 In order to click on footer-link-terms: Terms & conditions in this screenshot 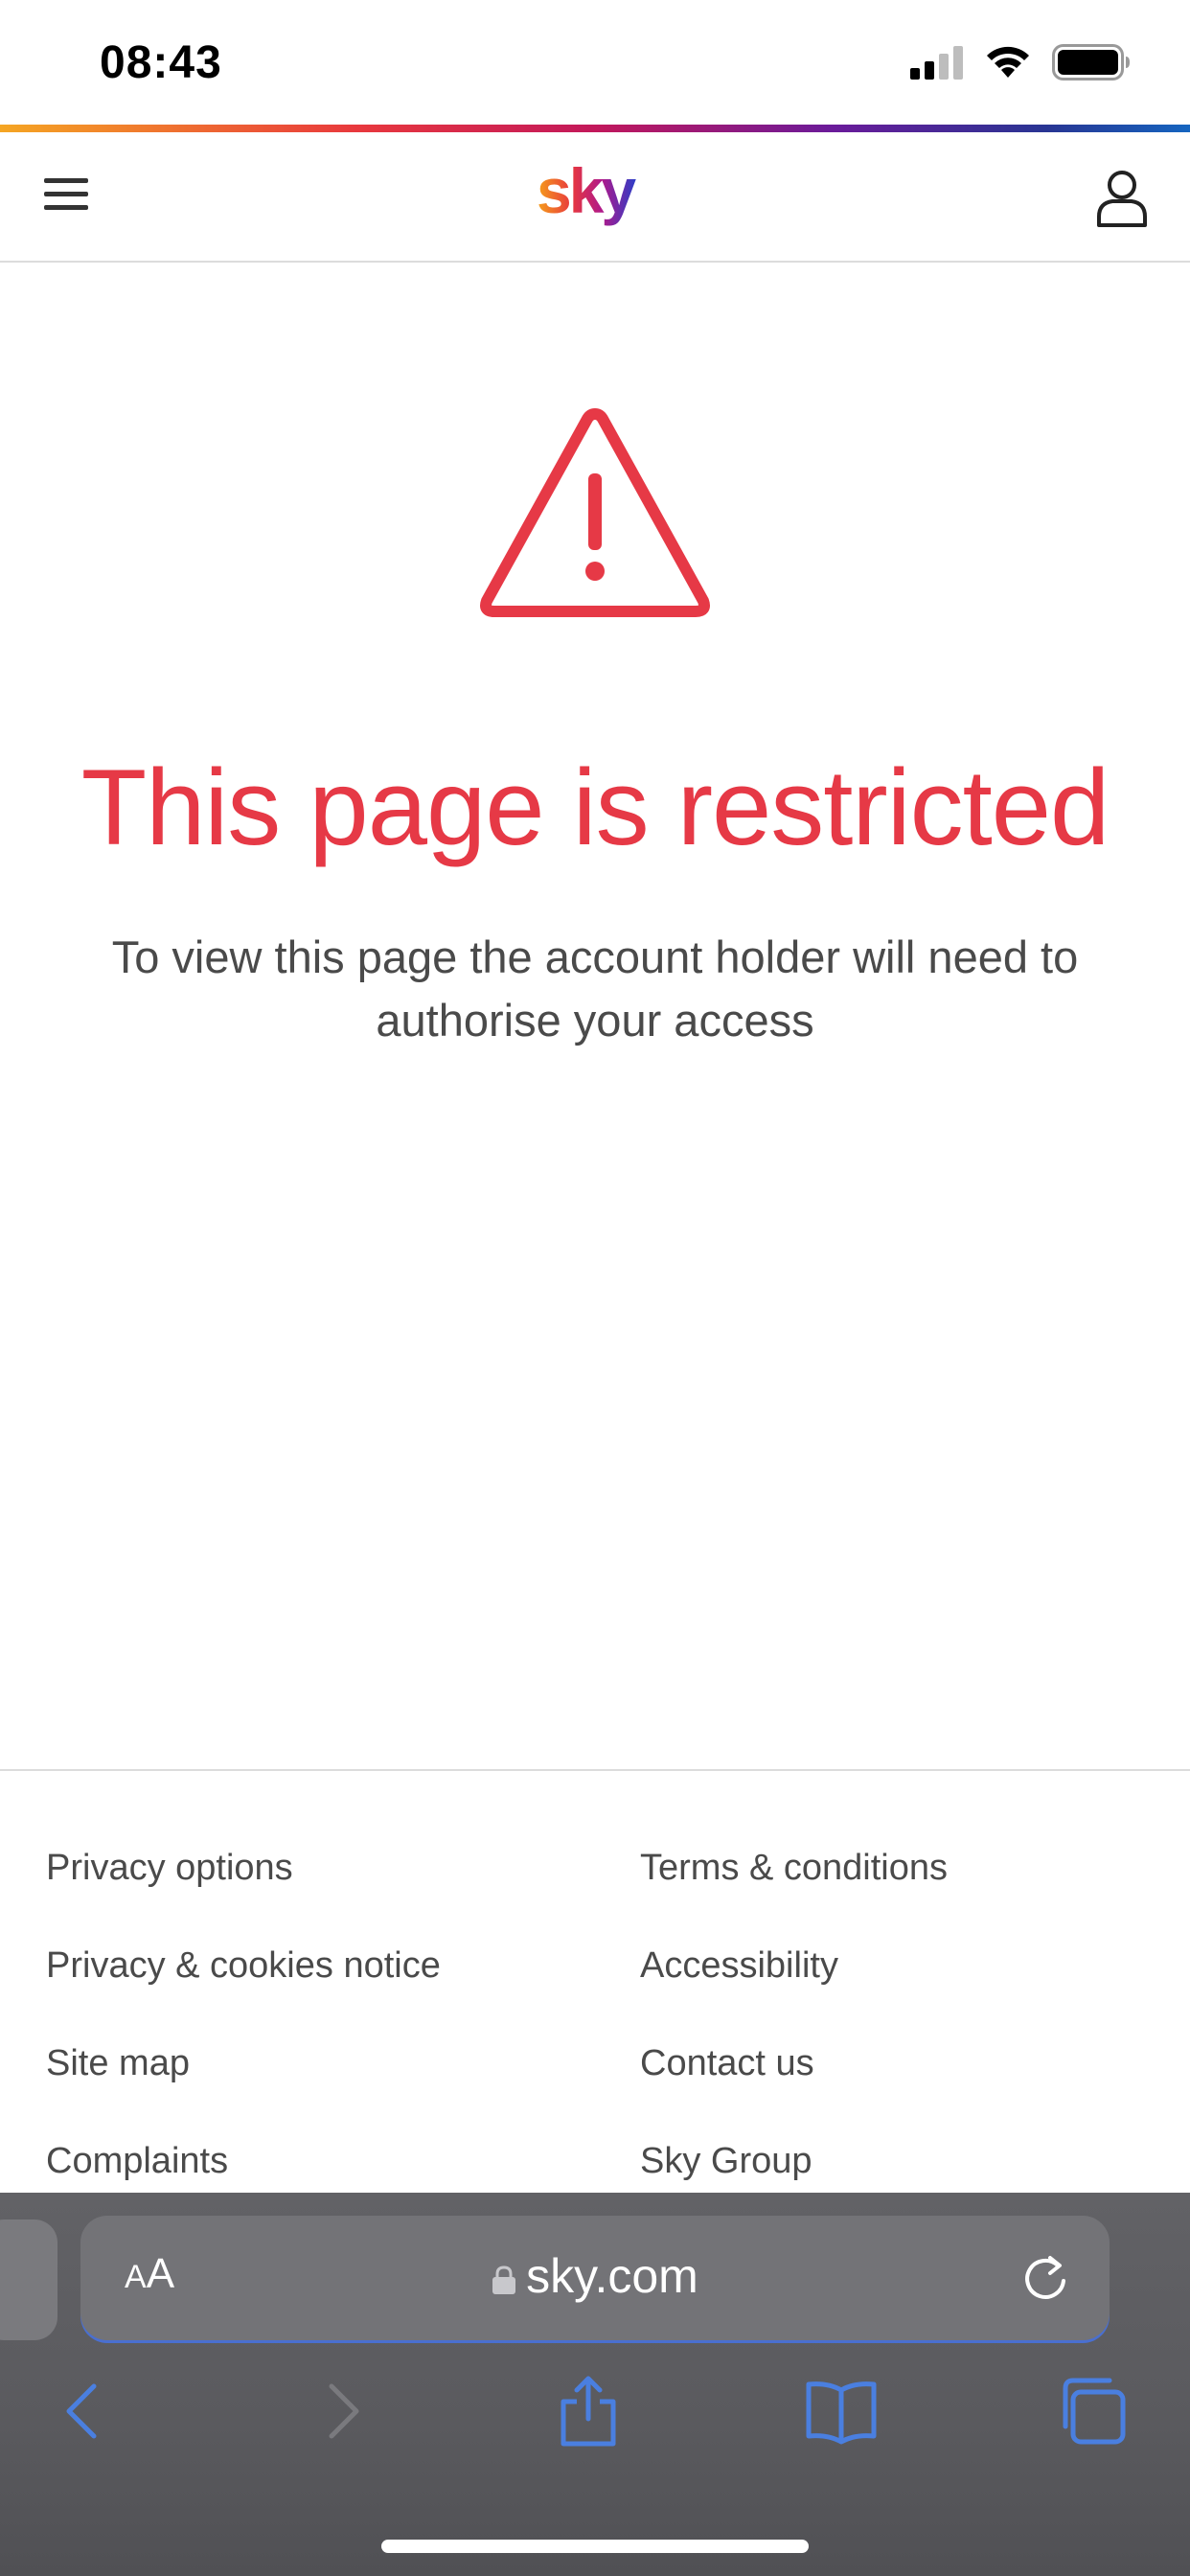, I will do `click(794, 1868)`.